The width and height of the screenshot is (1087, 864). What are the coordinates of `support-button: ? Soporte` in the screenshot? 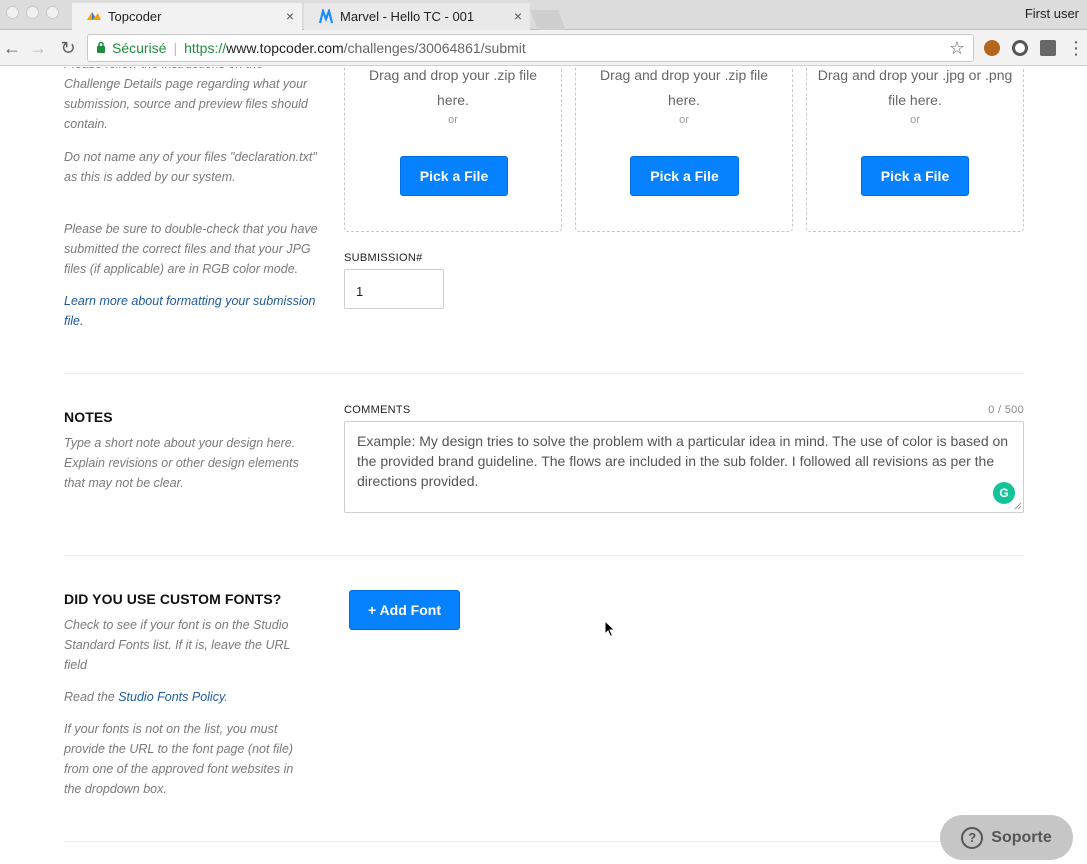 It's located at (1006, 837).